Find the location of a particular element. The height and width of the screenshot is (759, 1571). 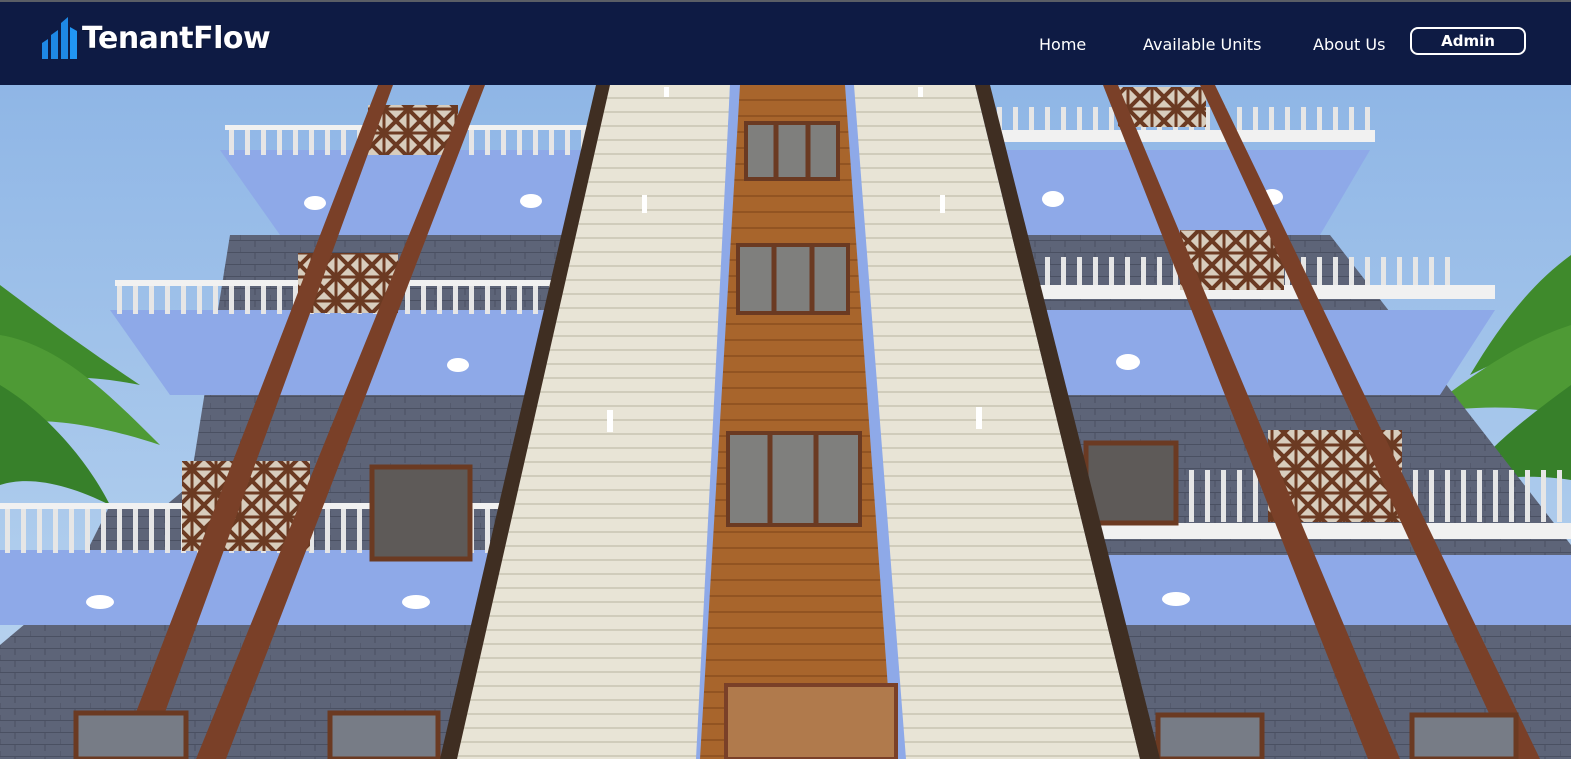

nav-available-units: Available Units is located at coordinates (1202, 44).